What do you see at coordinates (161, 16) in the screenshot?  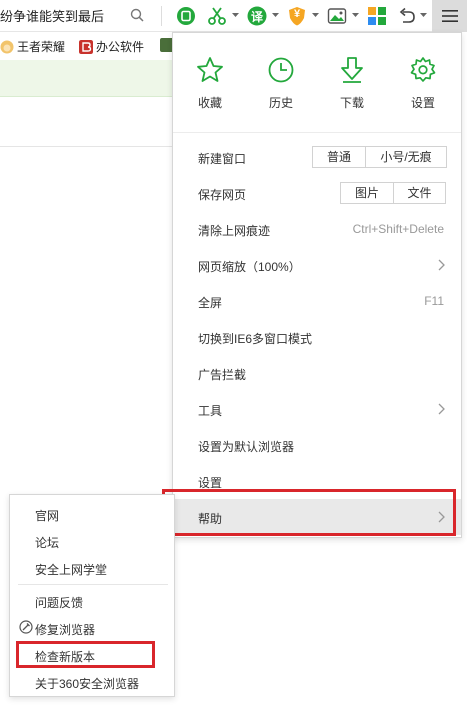 I see `toolbar-divider` at bounding box center [161, 16].